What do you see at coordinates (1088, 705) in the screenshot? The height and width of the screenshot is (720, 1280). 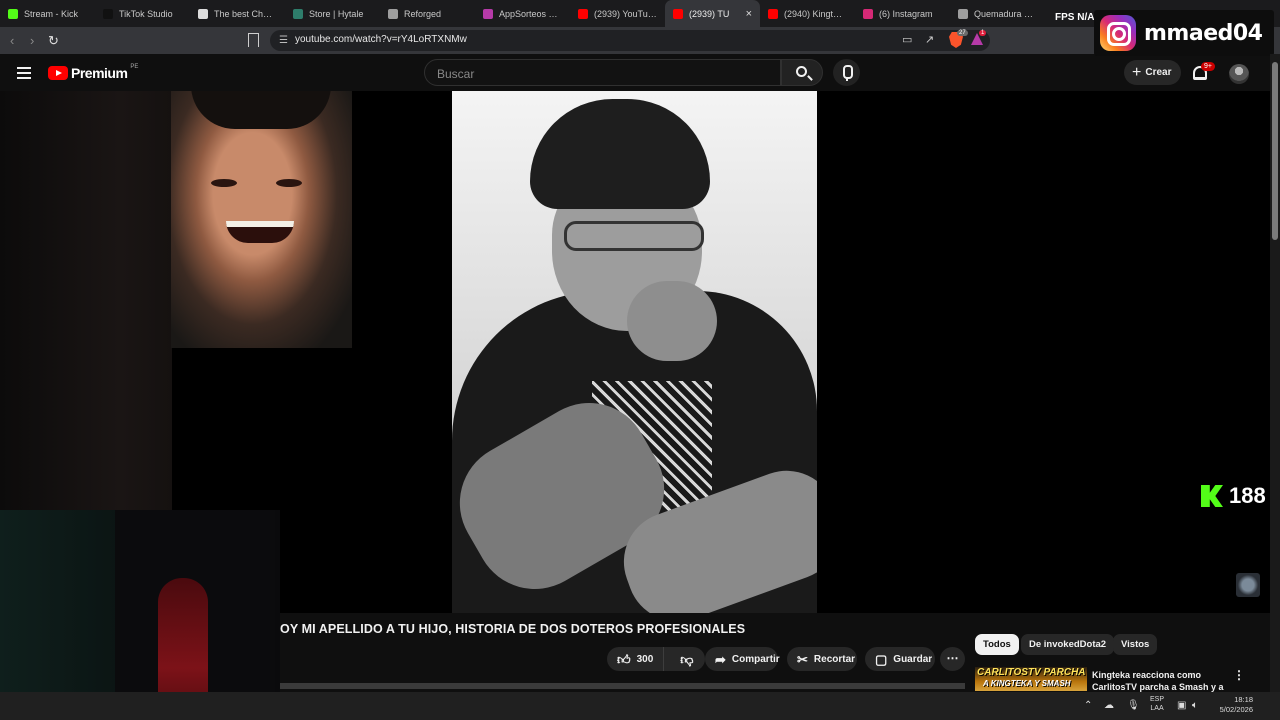 I see `tray-chevron-icon: ⌃` at bounding box center [1088, 705].